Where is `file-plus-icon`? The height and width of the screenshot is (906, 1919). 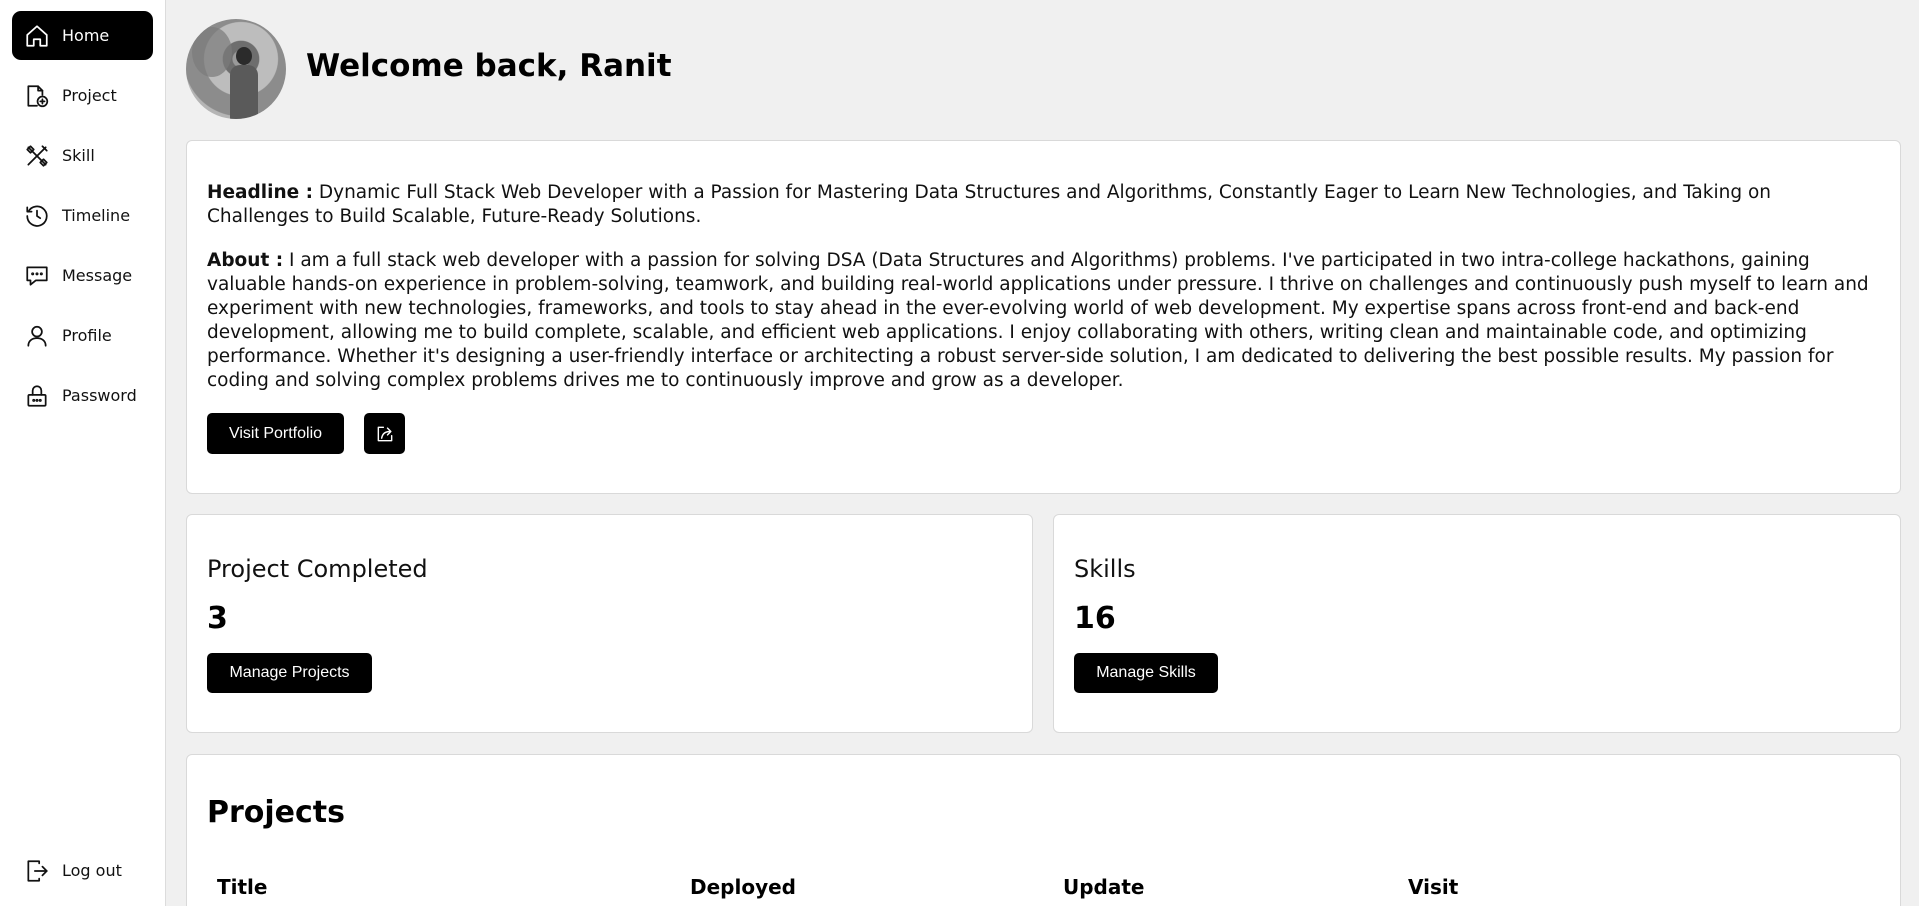
file-plus-icon is located at coordinates (37, 96).